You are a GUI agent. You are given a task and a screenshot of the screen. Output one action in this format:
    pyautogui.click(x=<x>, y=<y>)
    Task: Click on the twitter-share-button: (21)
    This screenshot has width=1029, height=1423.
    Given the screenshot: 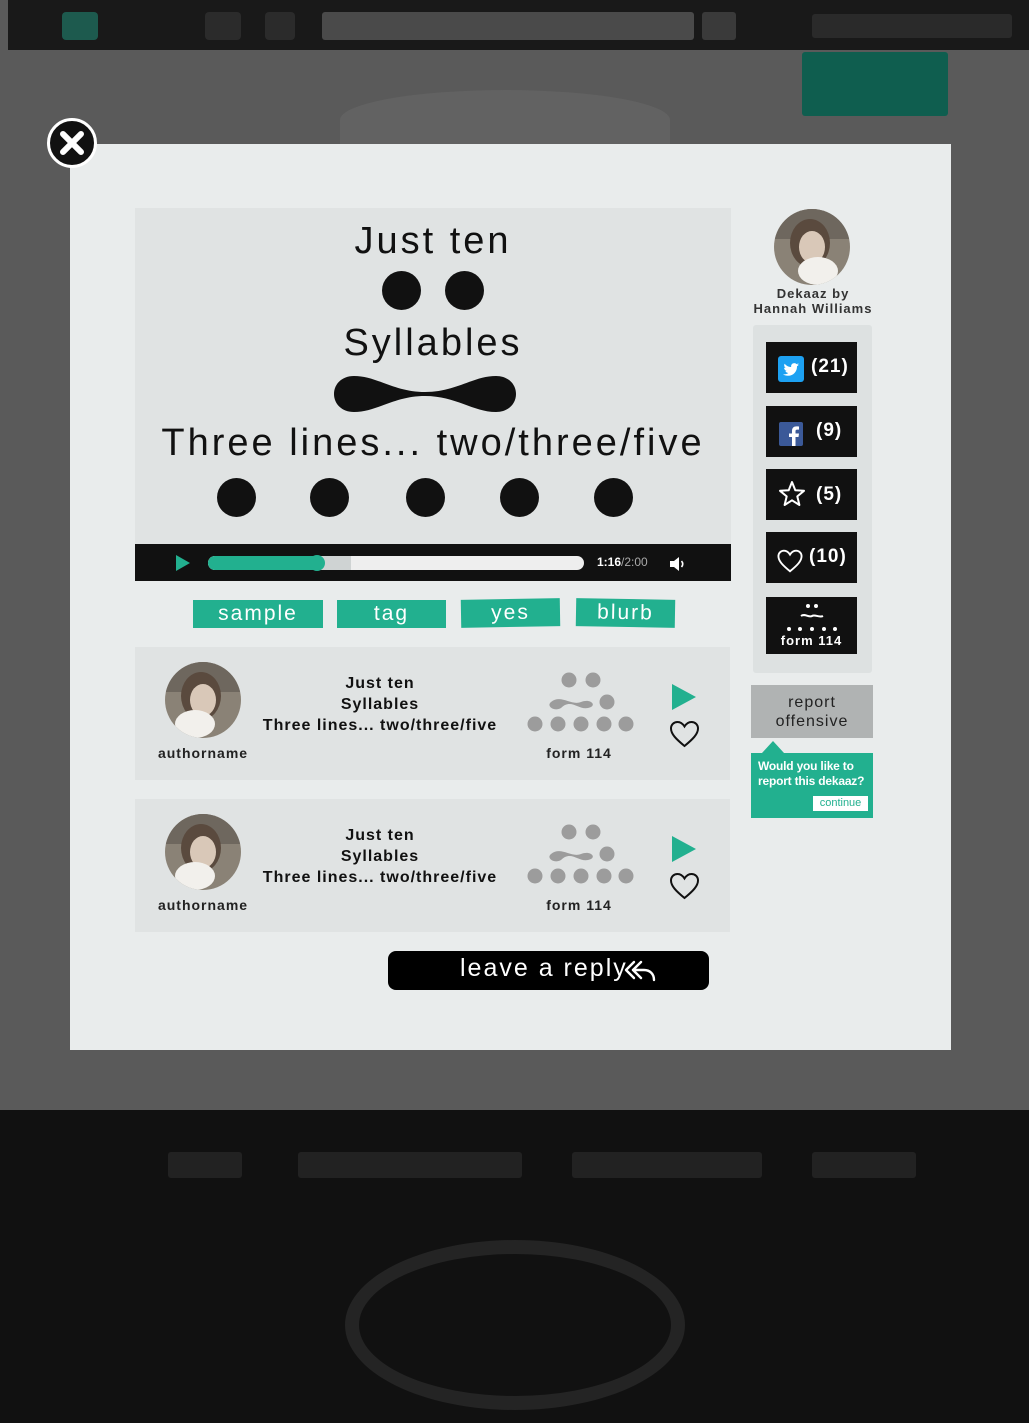 What is the action you would take?
    pyautogui.click(x=811, y=367)
    